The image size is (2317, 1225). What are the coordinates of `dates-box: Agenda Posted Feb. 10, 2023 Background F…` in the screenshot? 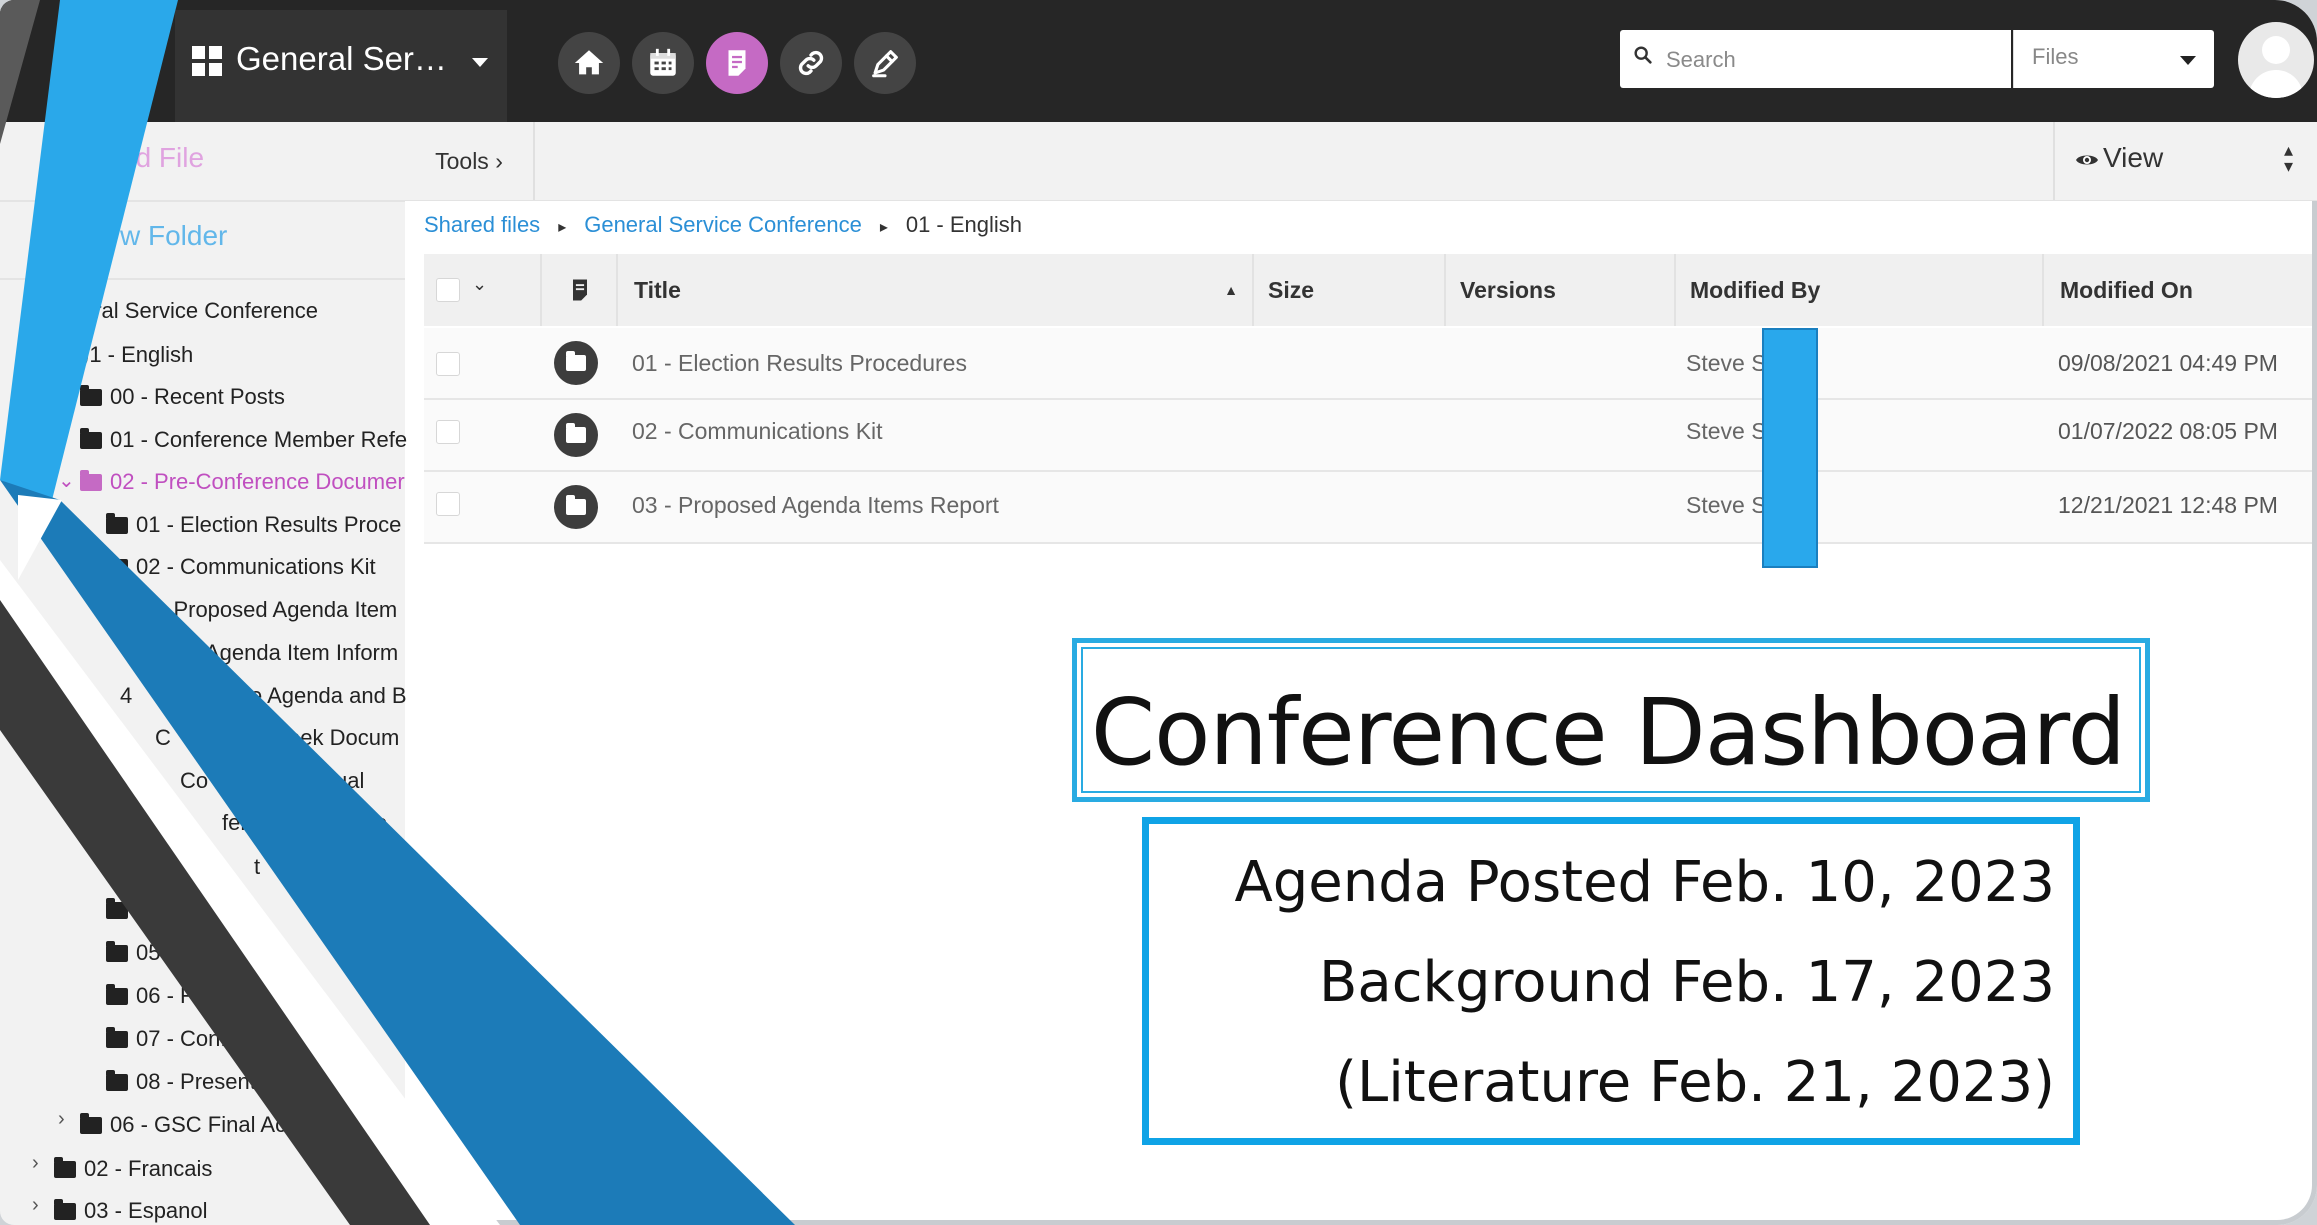 It's located at (1611, 981).